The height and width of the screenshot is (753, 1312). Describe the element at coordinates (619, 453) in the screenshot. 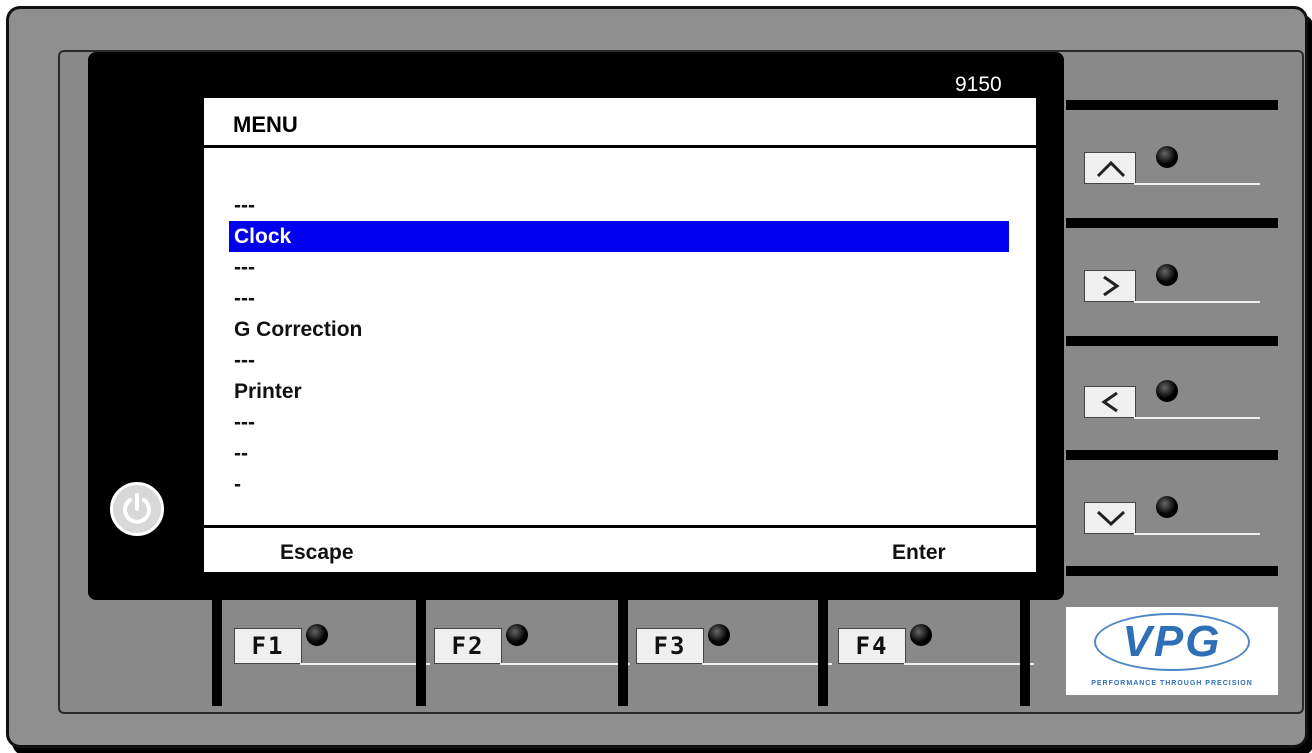

I see `menu-item: --` at that location.